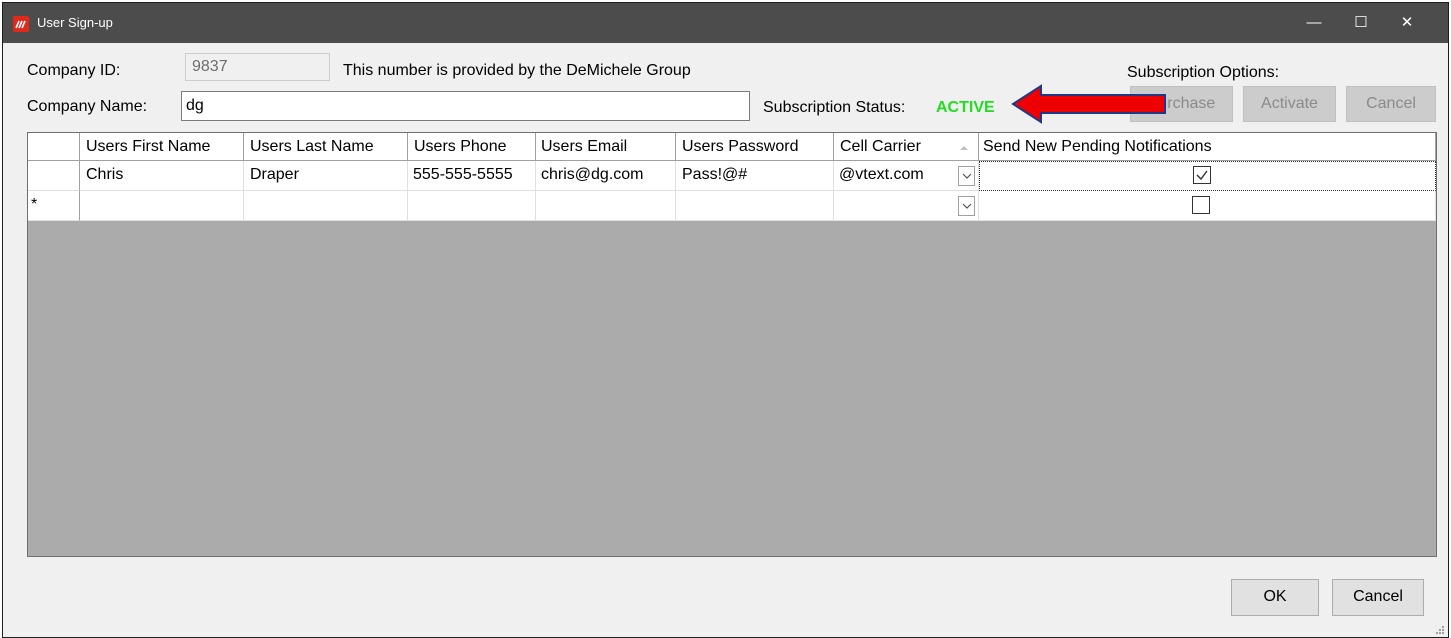 Image resolution: width=1451 pixels, height=638 pixels. I want to click on maximize-button: ☐, so click(1361, 23).